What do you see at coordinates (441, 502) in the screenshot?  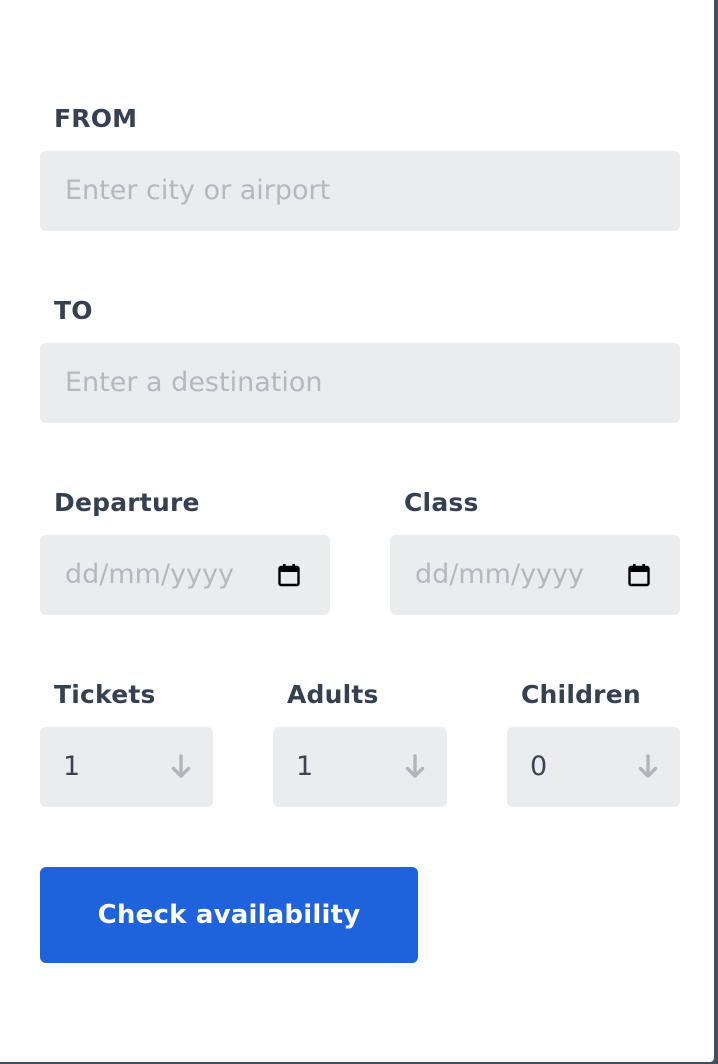 I see `class-label: Class` at bounding box center [441, 502].